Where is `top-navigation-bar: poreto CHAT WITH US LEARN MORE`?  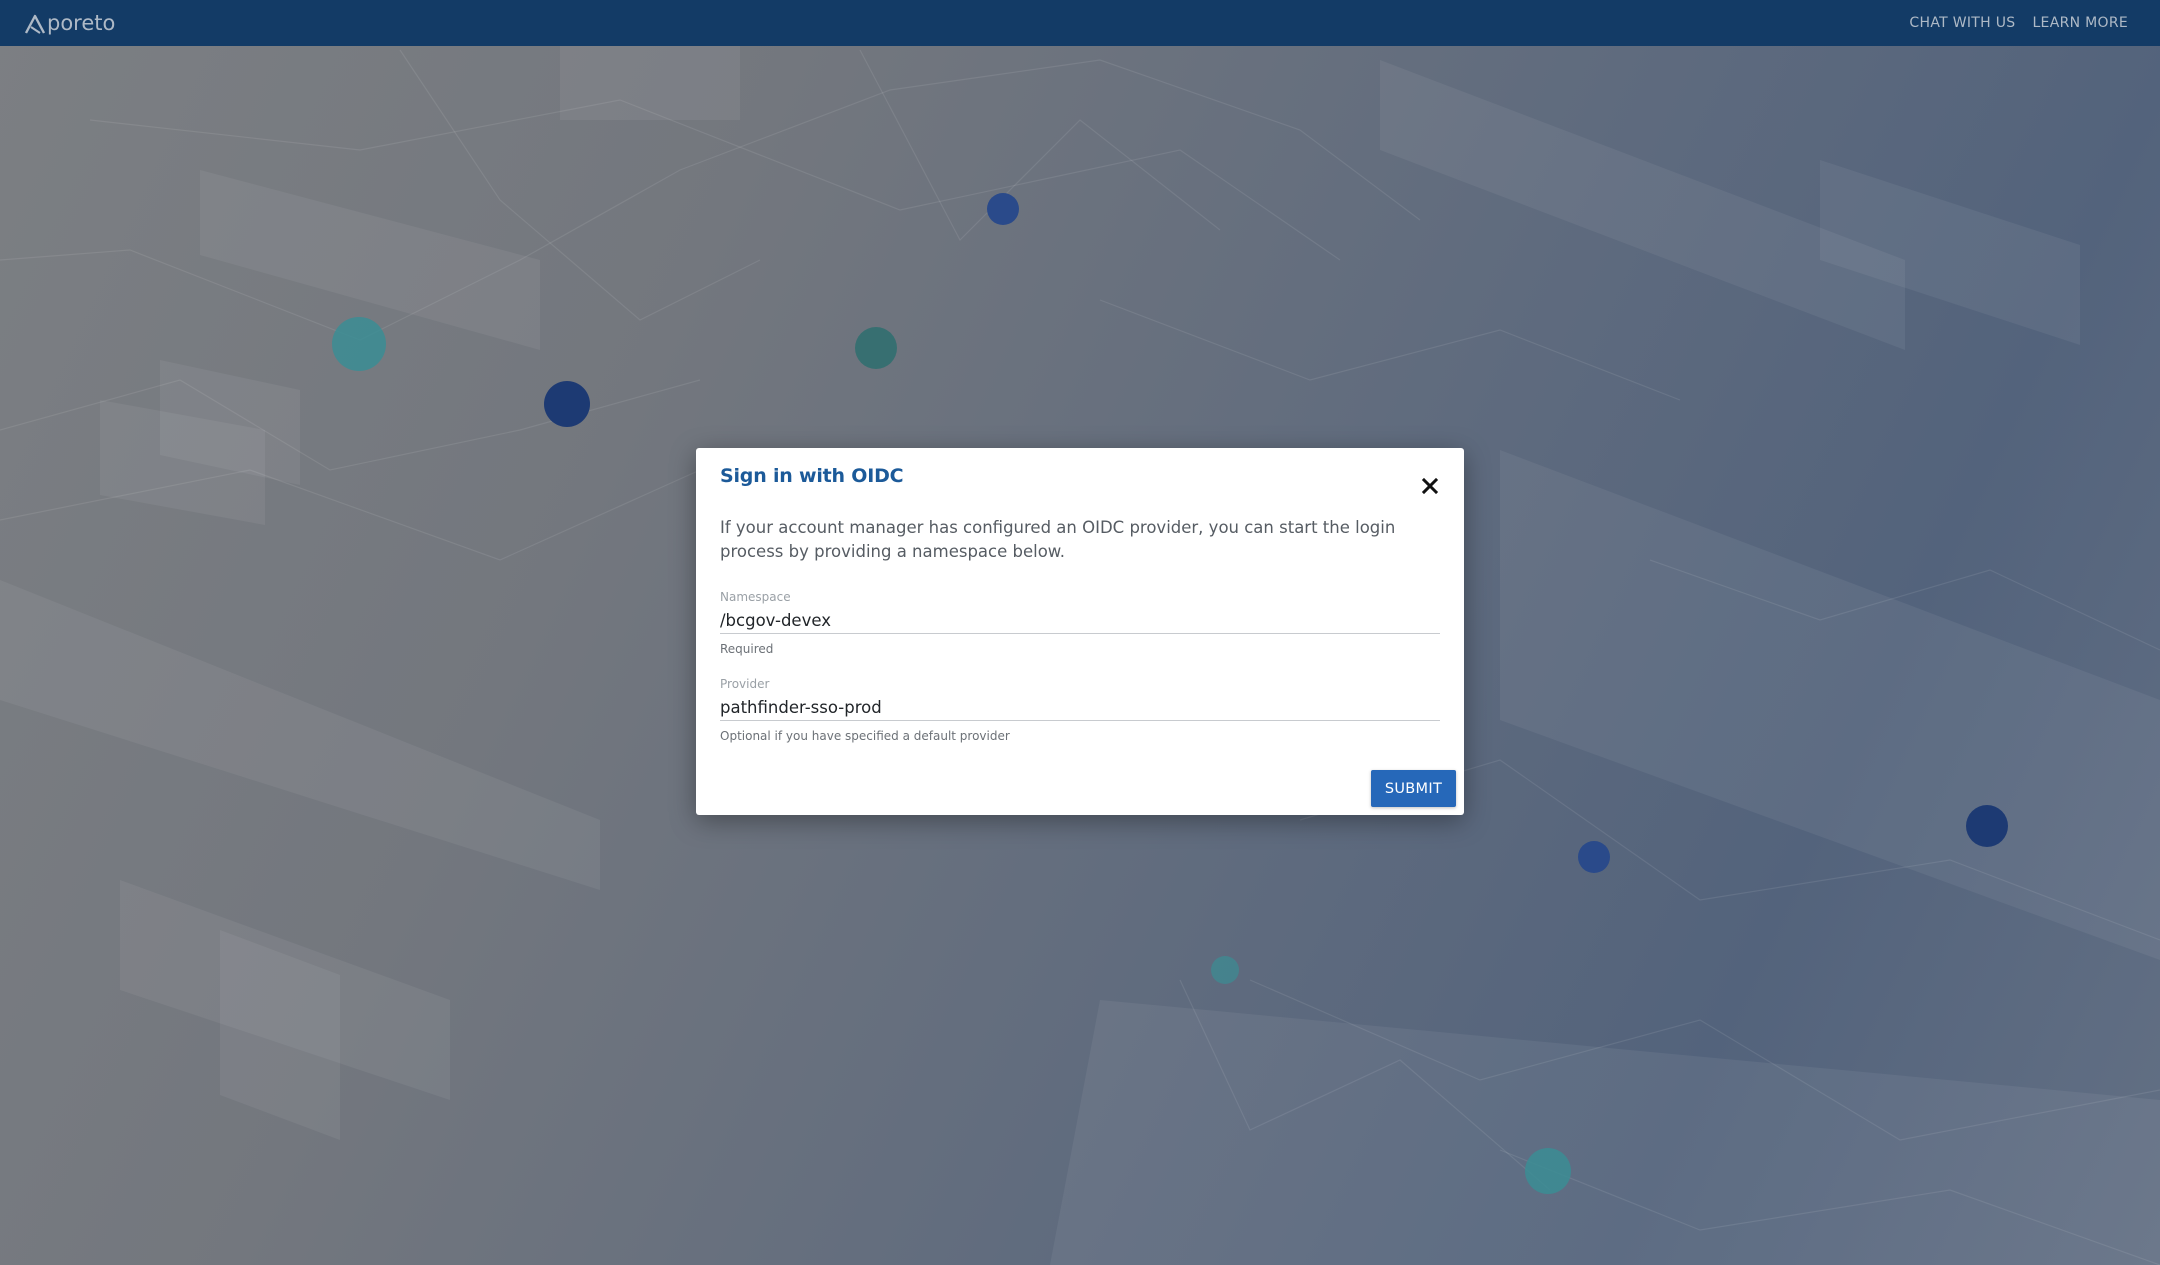
top-navigation-bar: poreto CHAT WITH US LEARN MORE is located at coordinates (1080, 23).